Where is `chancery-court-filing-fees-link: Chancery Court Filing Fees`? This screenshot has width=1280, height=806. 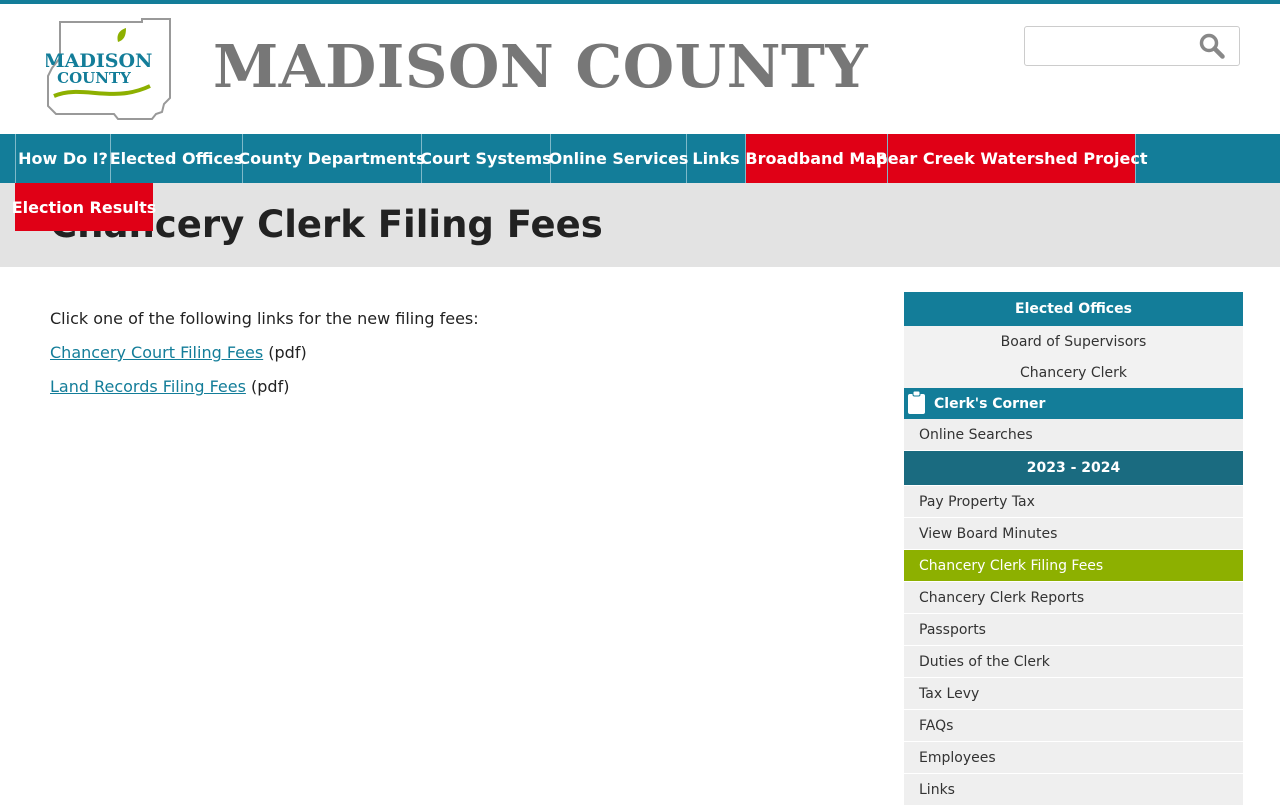 chancery-court-filing-fees-link: Chancery Court Filing Fees is located at coordinates (156, 352).